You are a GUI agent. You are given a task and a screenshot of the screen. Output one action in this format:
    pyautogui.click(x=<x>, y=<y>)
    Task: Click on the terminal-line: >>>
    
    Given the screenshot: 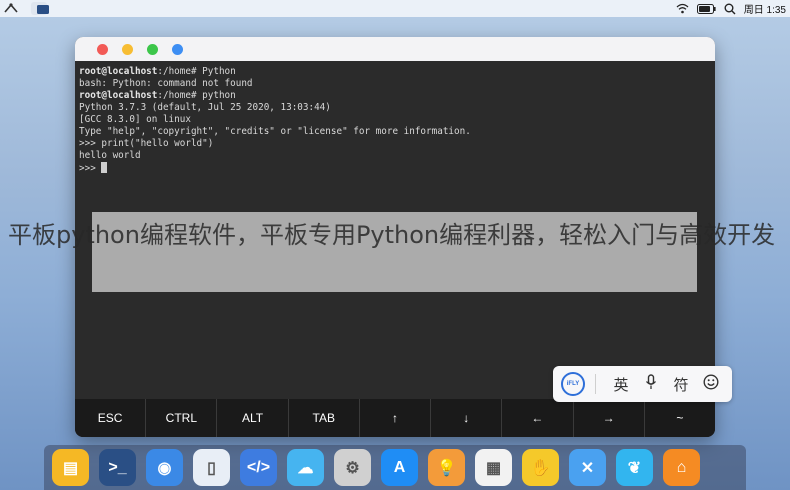 What is the action you would take?
    pyautogui.click(x=395, y=168)
    